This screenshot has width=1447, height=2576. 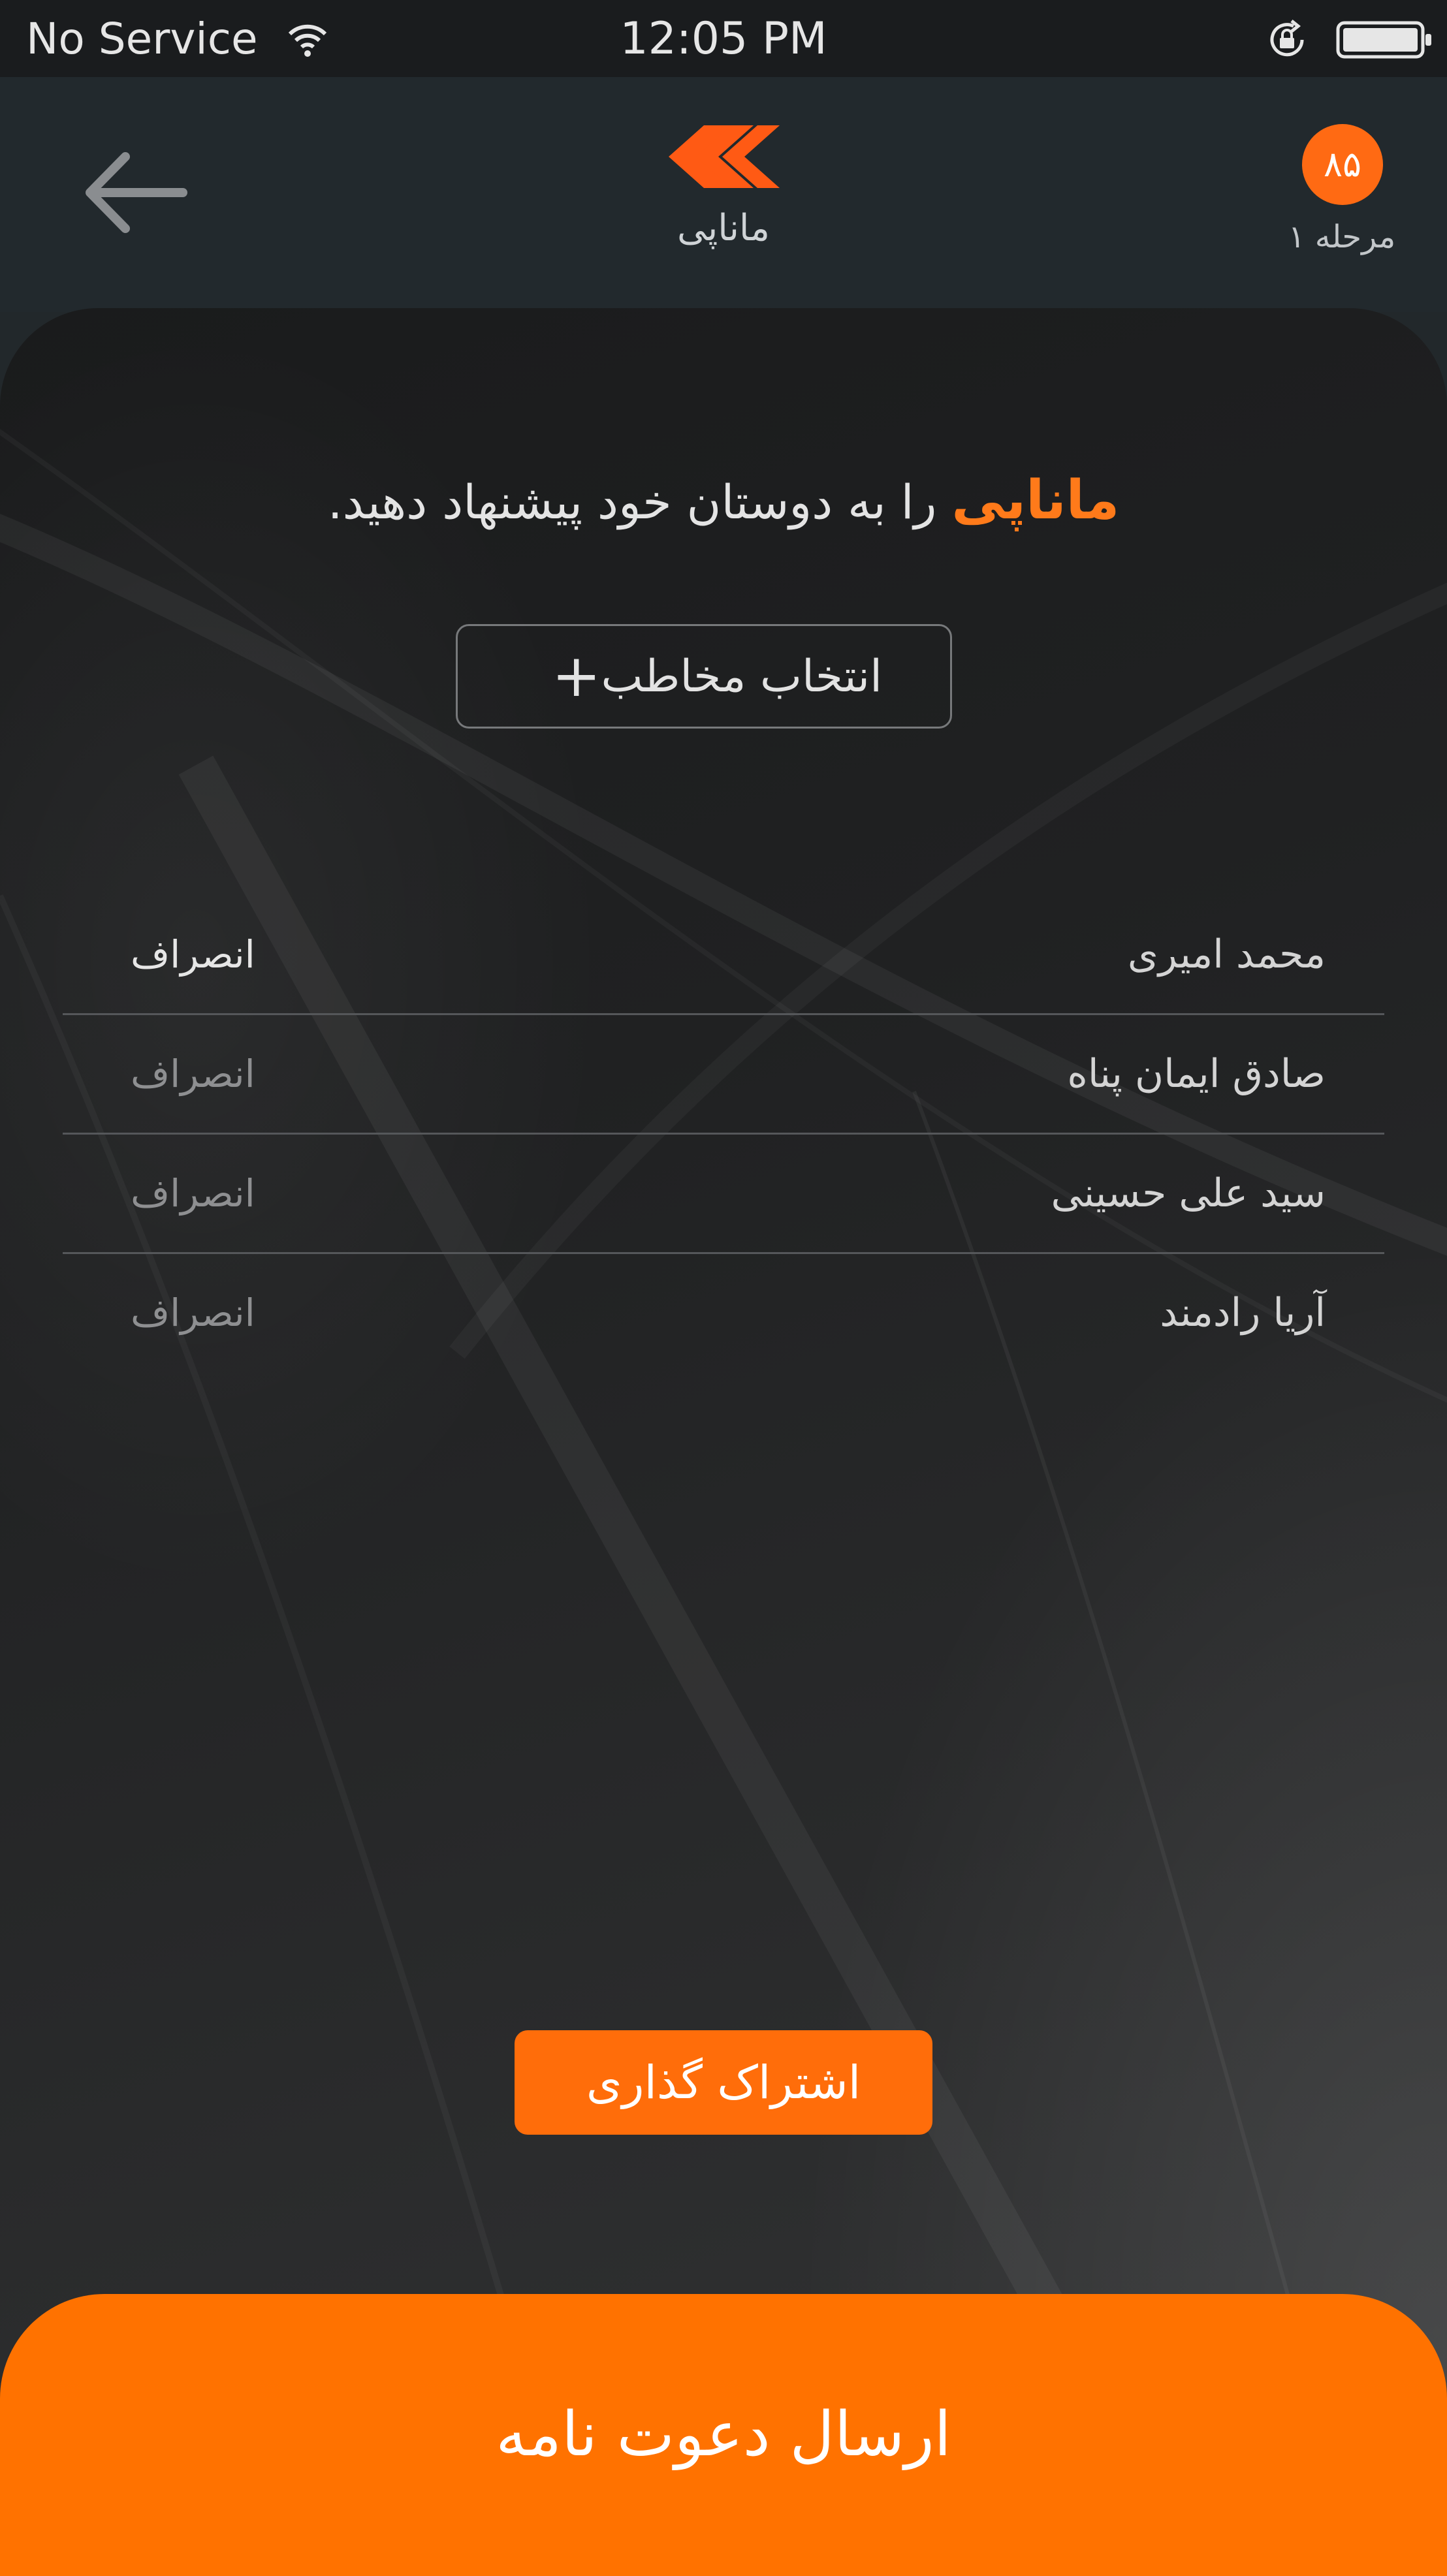 What do you see at coordinates (723, 228) in the screenshot?
I see `logo-text: ماناپی` at bounding box center [723, 228].